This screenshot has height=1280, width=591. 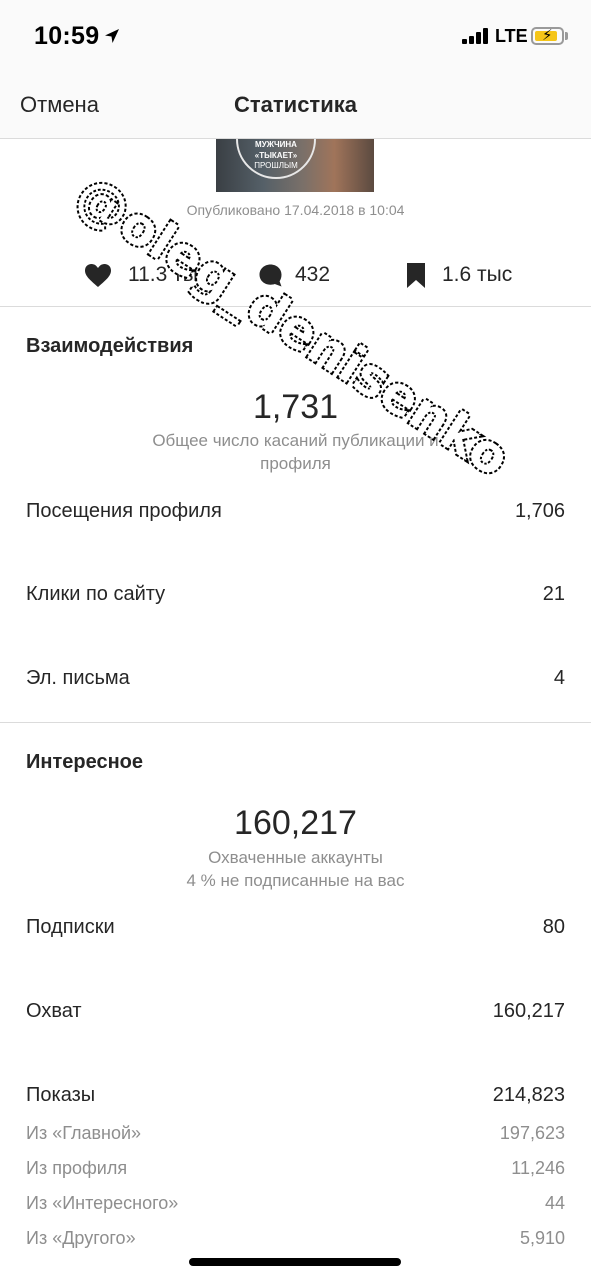 I want to click on row-value: 5,910, so click(x=542, y=1238).